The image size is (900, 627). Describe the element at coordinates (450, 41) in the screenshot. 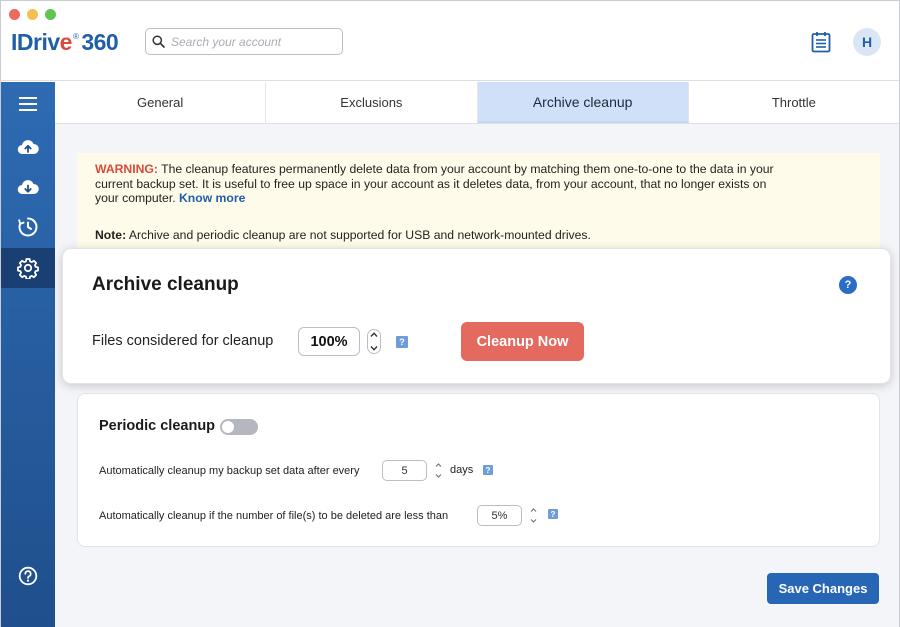

I see `header-bar: IDrive®360 H` at that location.